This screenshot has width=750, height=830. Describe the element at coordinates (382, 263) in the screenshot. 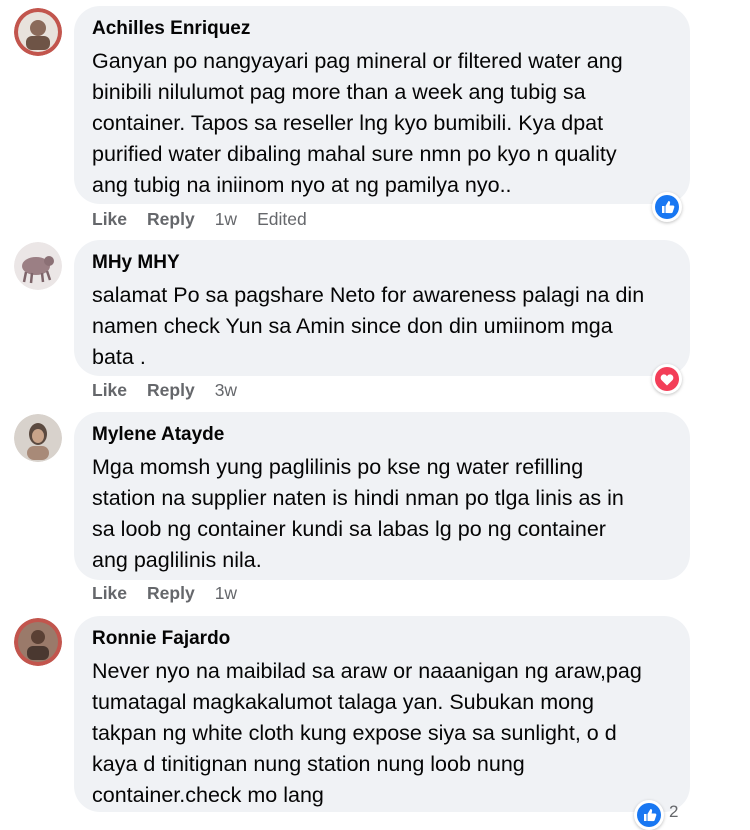

I see `comment-author: MHy MHY` at that location.